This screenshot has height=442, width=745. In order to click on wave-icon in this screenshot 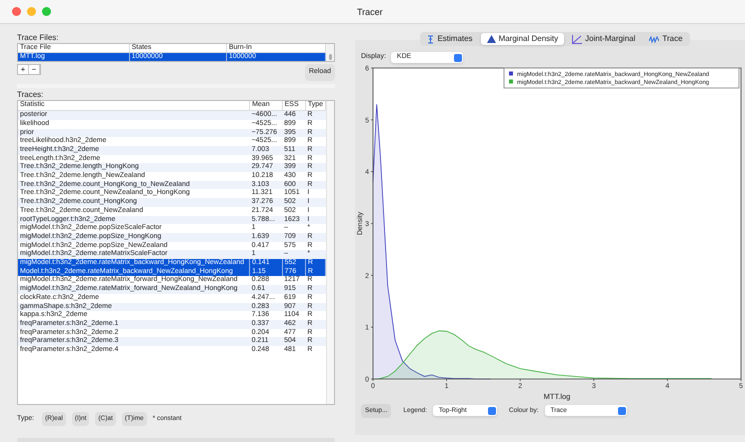, I will do `click(654, 39)`.